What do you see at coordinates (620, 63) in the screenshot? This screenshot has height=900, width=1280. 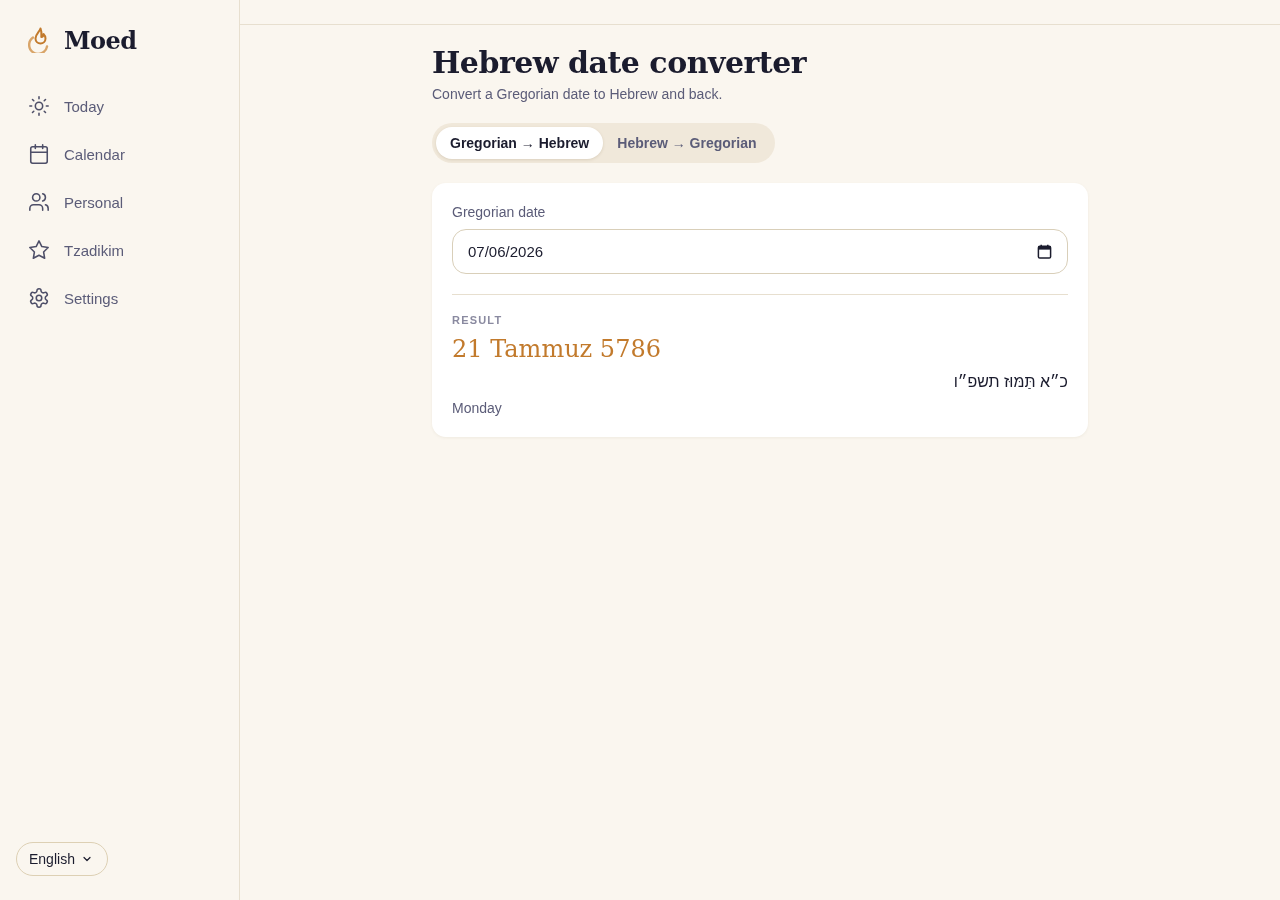 I see `page-title: Hebrew date converter` at bounding box center [620, 63].